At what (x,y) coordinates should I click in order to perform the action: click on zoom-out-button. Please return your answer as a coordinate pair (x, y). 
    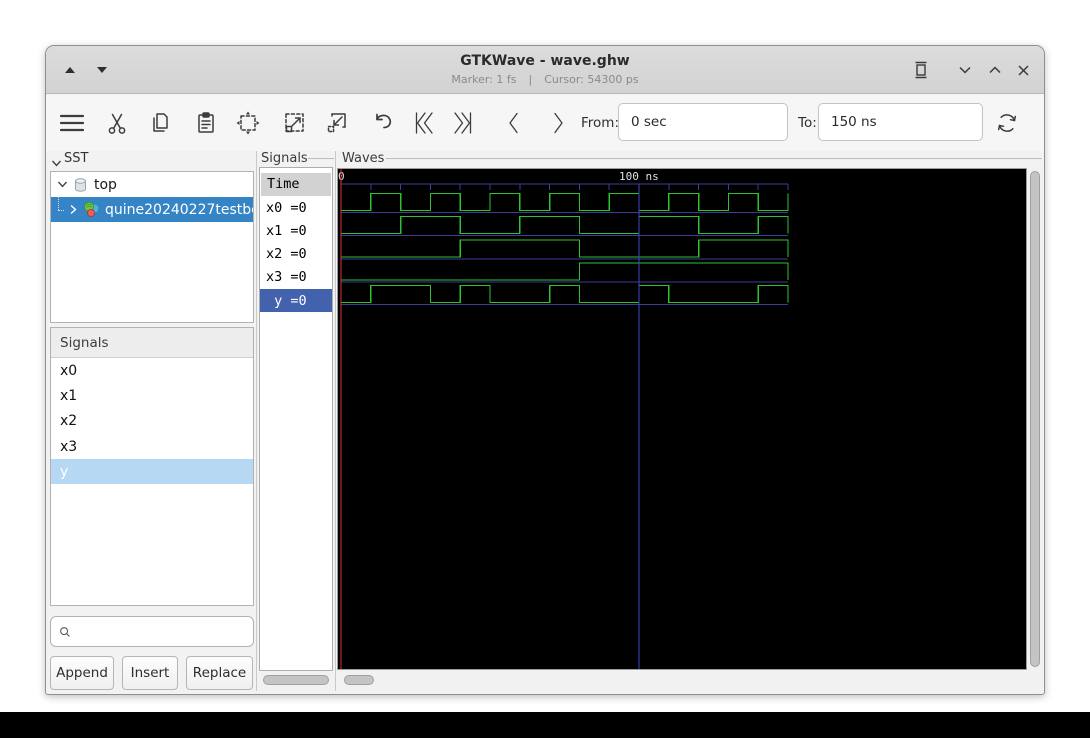
    Looking at the image, I should click on (337, 123).